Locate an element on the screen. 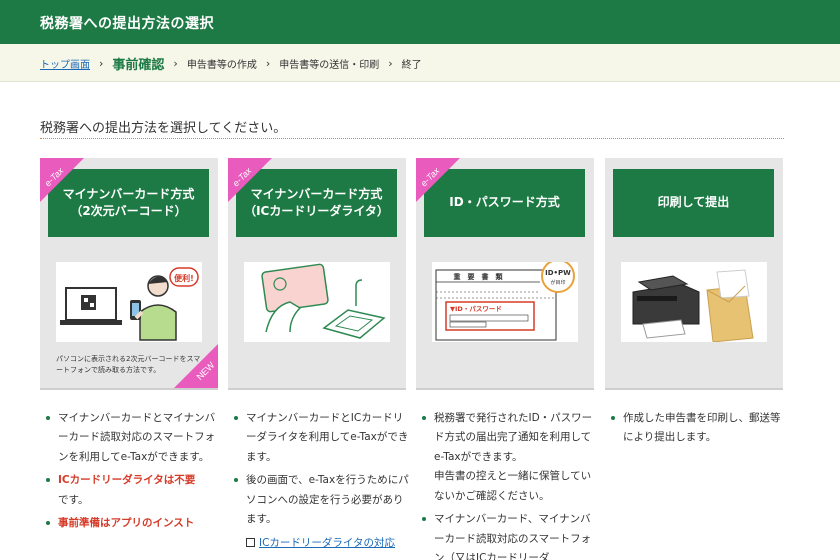  breadcrumb-current: 事前確認 is located at coordinates (138, 65).